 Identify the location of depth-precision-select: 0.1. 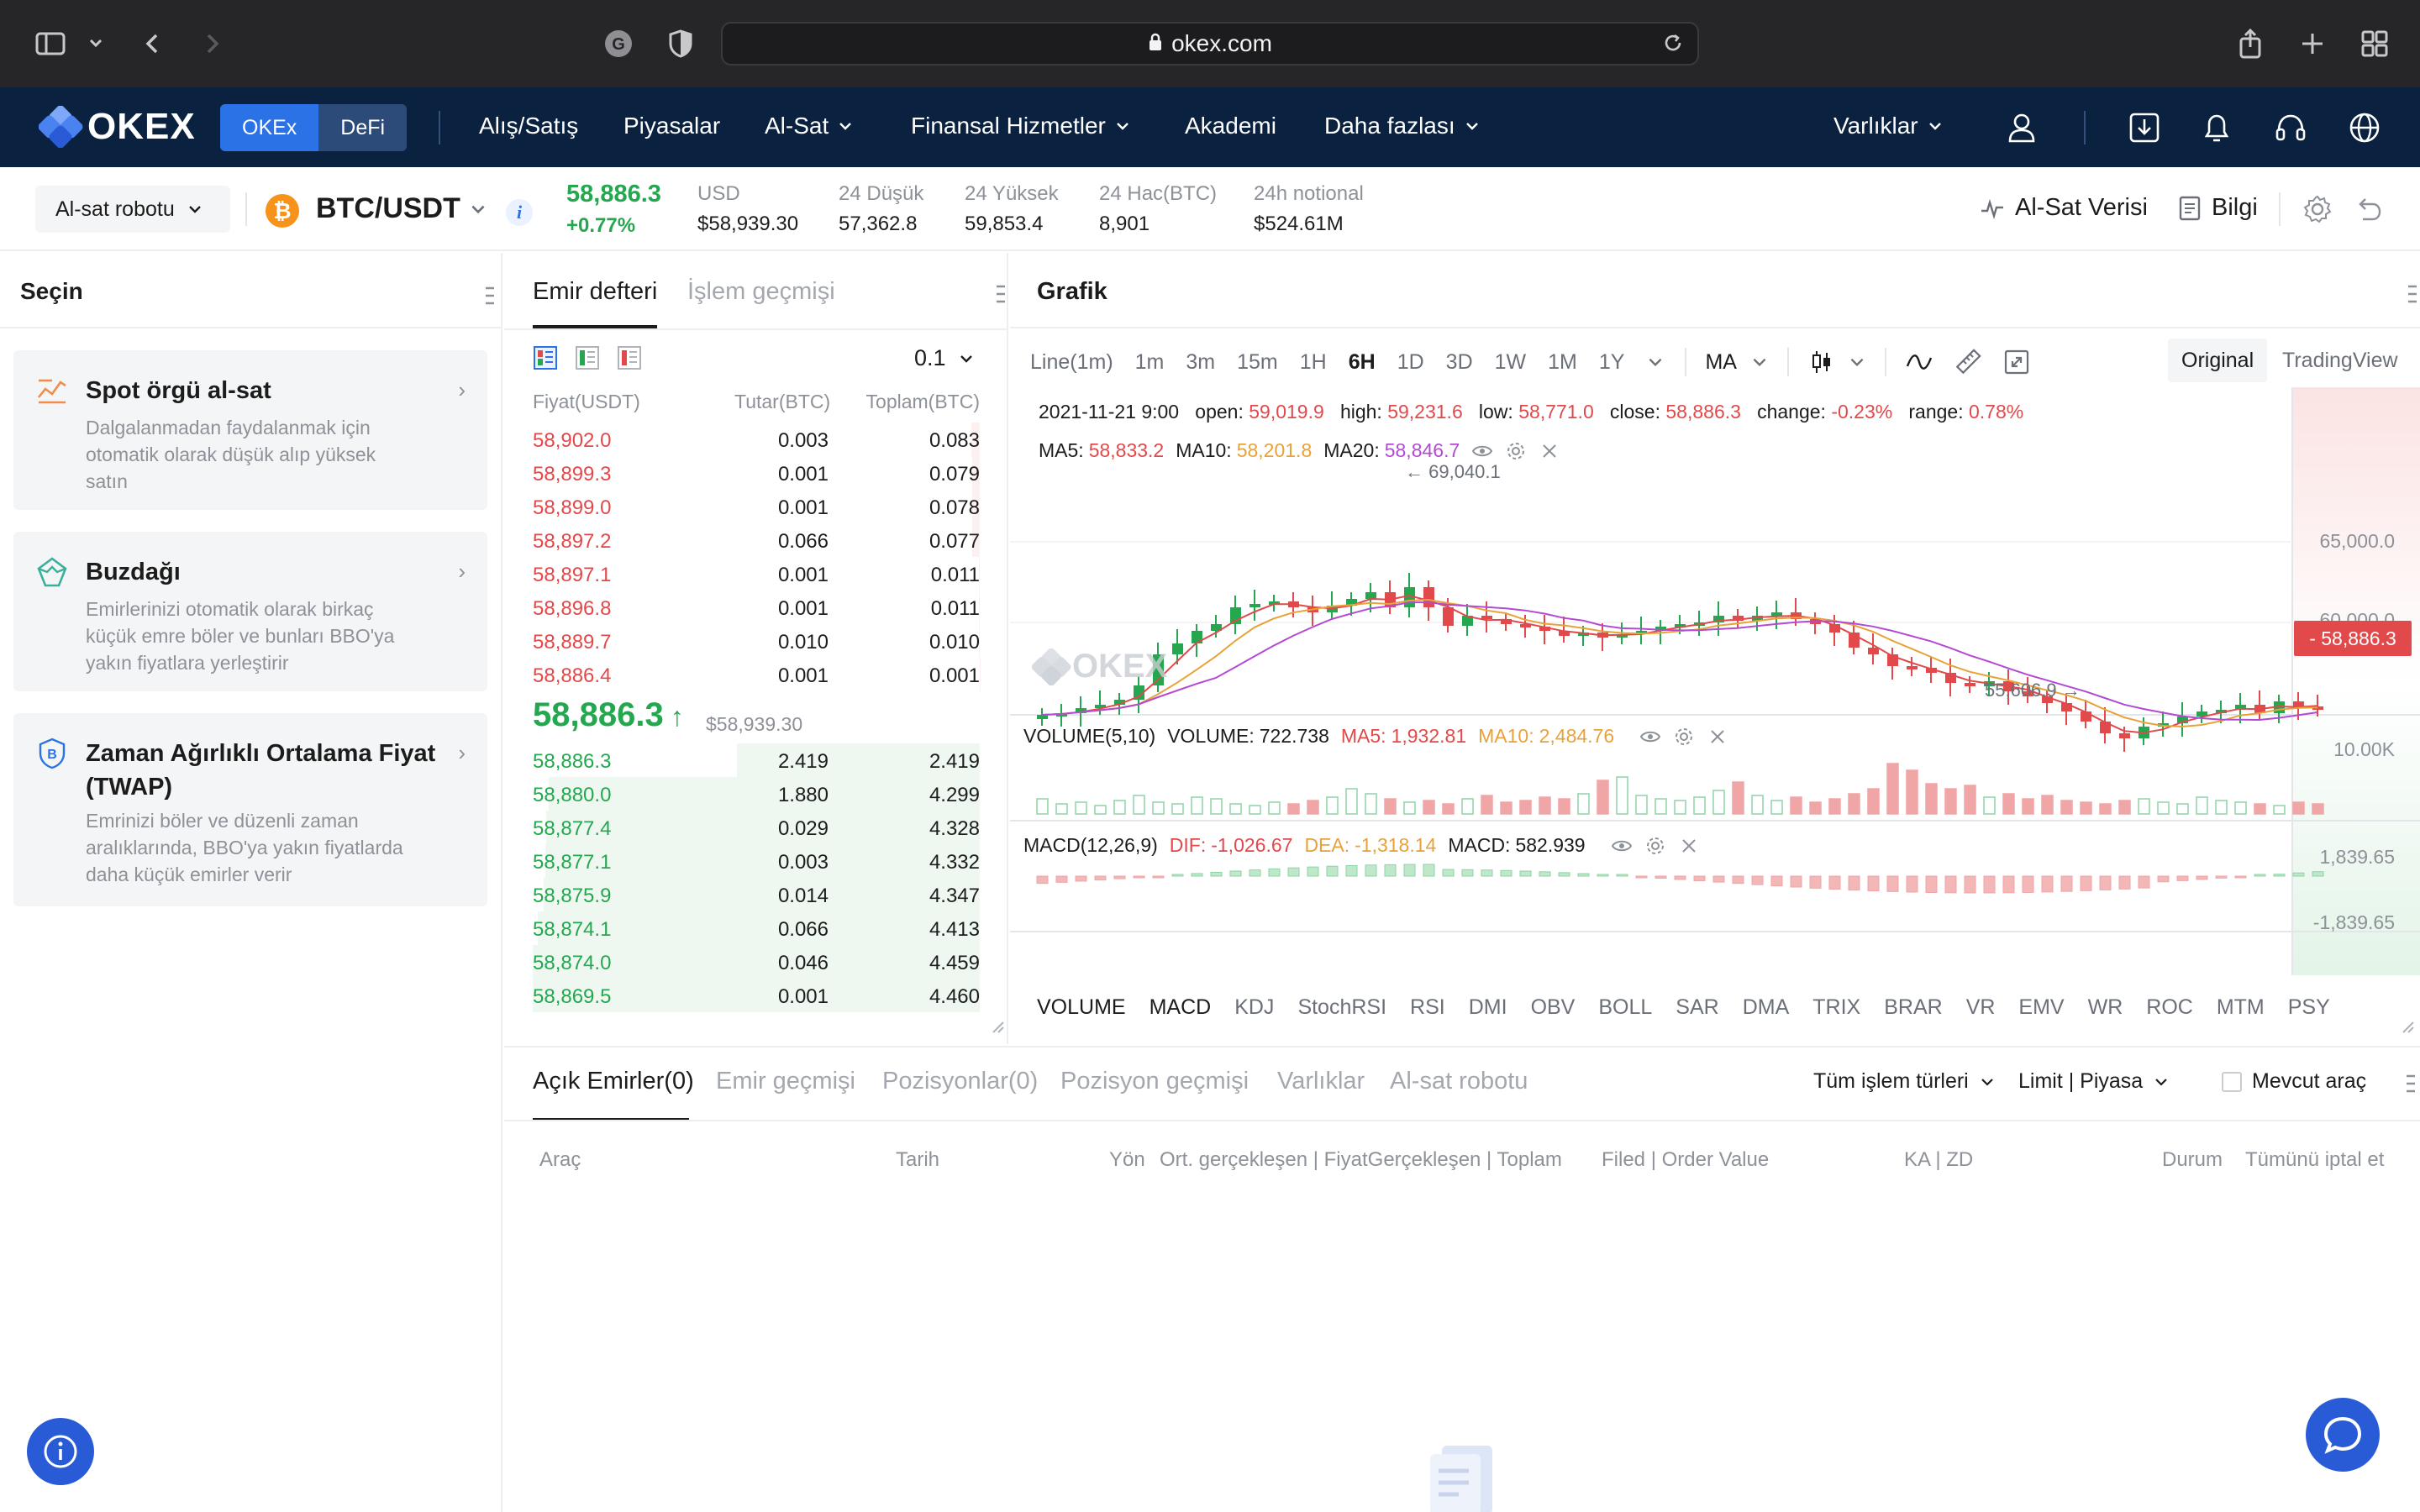
(944, 358).